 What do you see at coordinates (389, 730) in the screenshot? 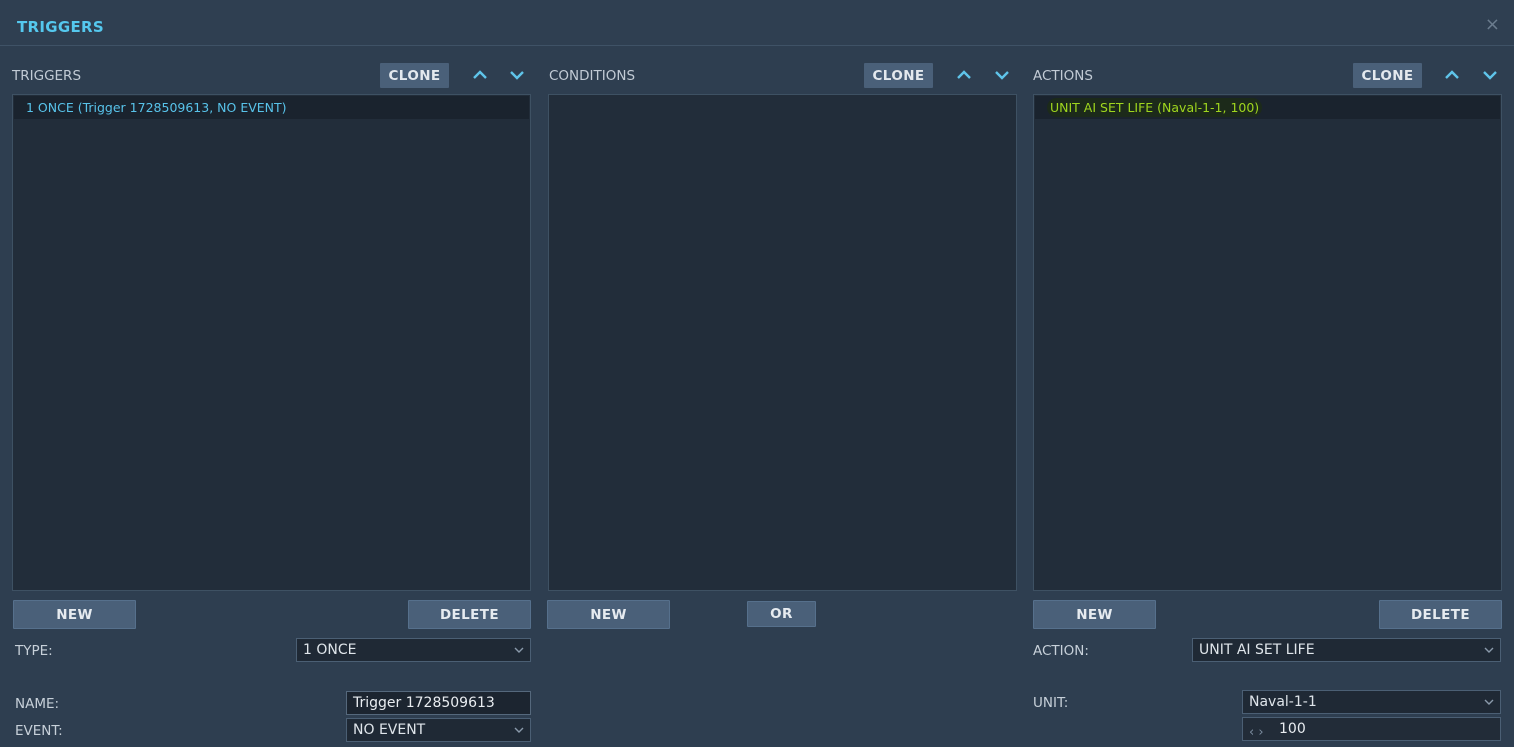
I see `event-select-value: NO EVENT` at bounding box center [389, 730].